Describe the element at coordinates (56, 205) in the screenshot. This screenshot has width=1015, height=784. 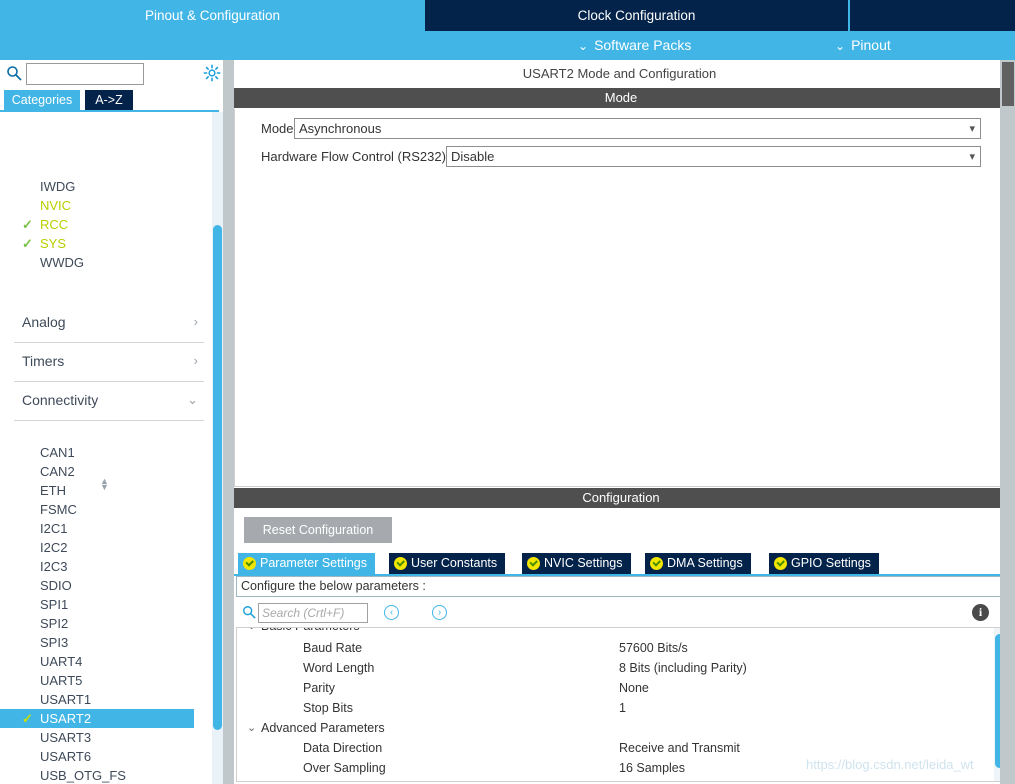
I see `sidebar-item-label: NVIC` at that location.